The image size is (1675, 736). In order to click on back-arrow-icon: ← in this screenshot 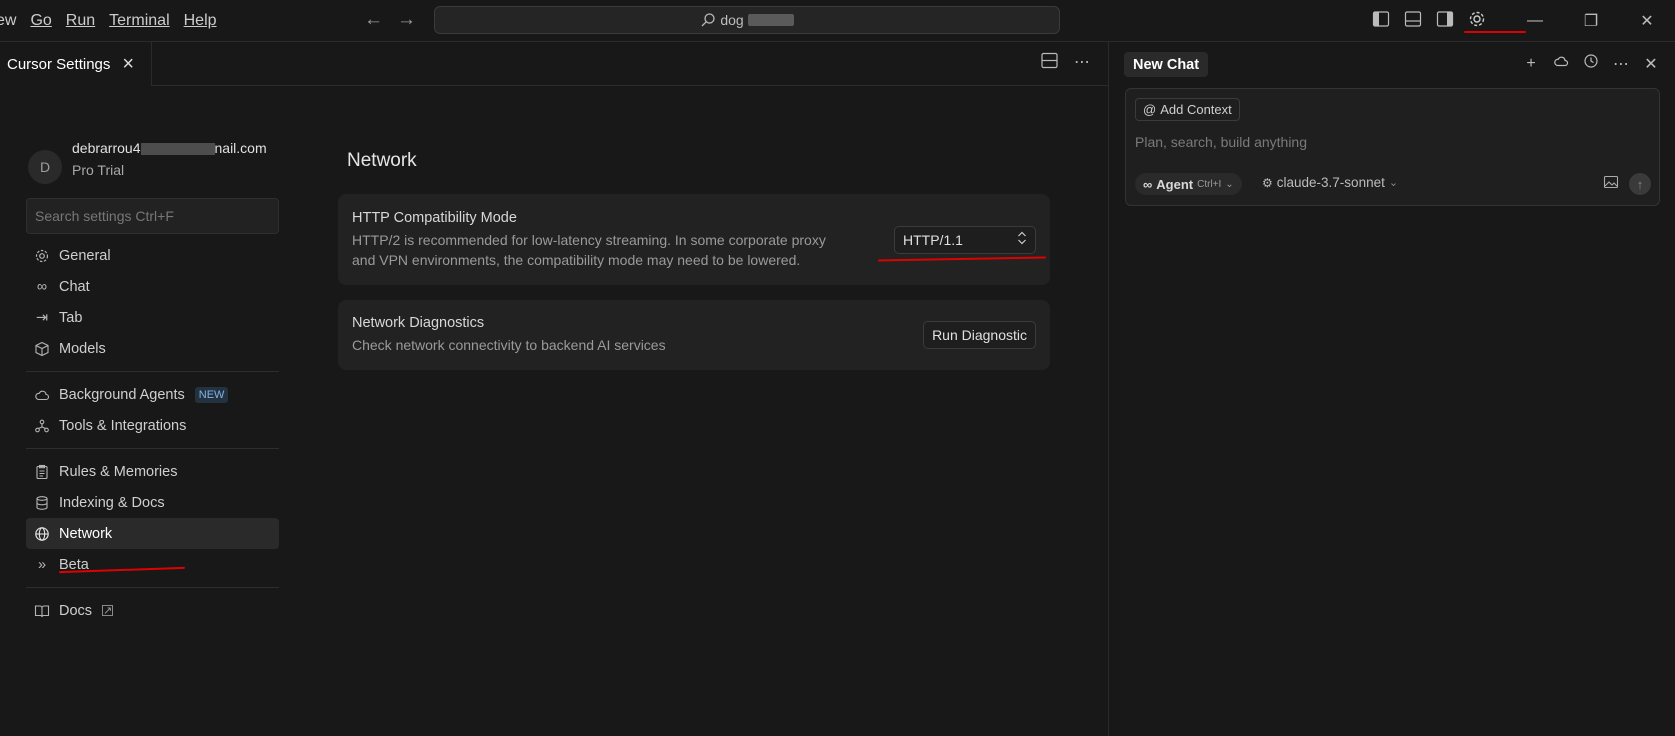, I will do `click(373, 20)`.